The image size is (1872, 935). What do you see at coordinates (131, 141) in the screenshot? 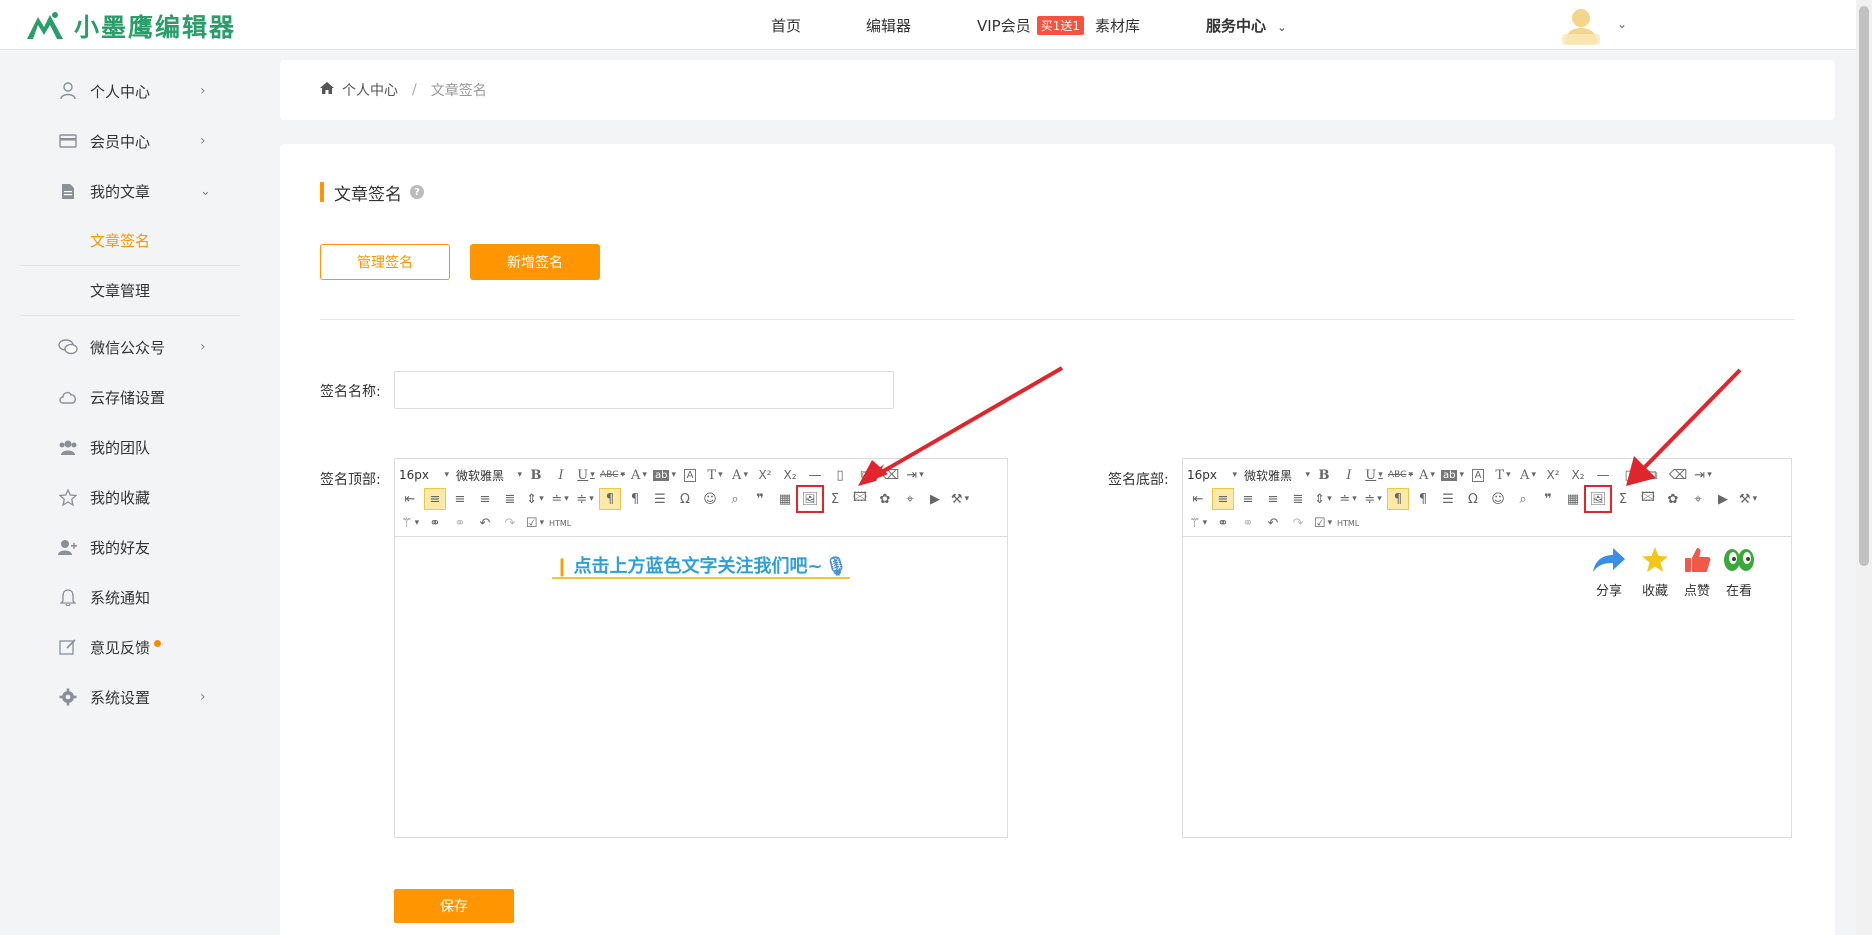
I see `sidebar-item-membership: 会员中心 ›` at bounding box center [131, 141].